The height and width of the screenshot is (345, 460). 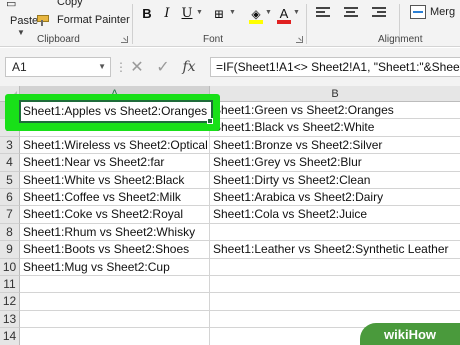 What do you see at coordinates (115, 163) in the screenshot?
I see `cell-a: Sheet1:Near vs Sheet2:far` at bounding box center [115, 163].